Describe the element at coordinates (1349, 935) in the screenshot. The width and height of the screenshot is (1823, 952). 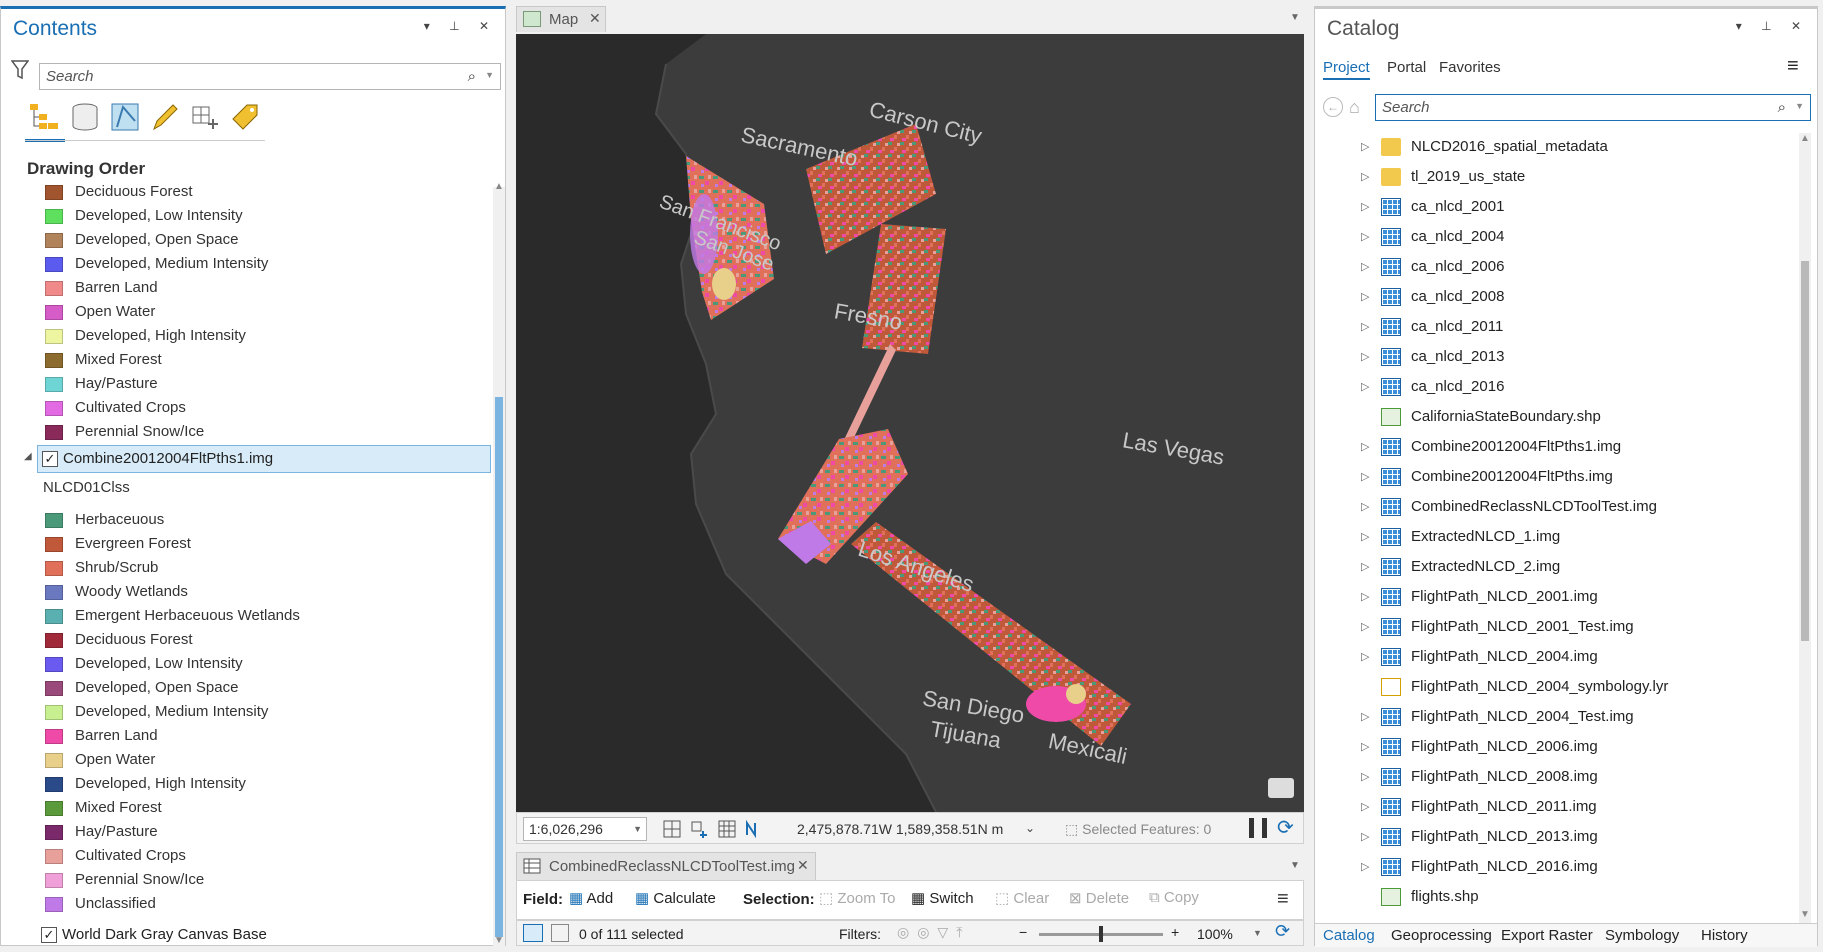
I see `bottom-tab-catalog: Catalog` at that location.